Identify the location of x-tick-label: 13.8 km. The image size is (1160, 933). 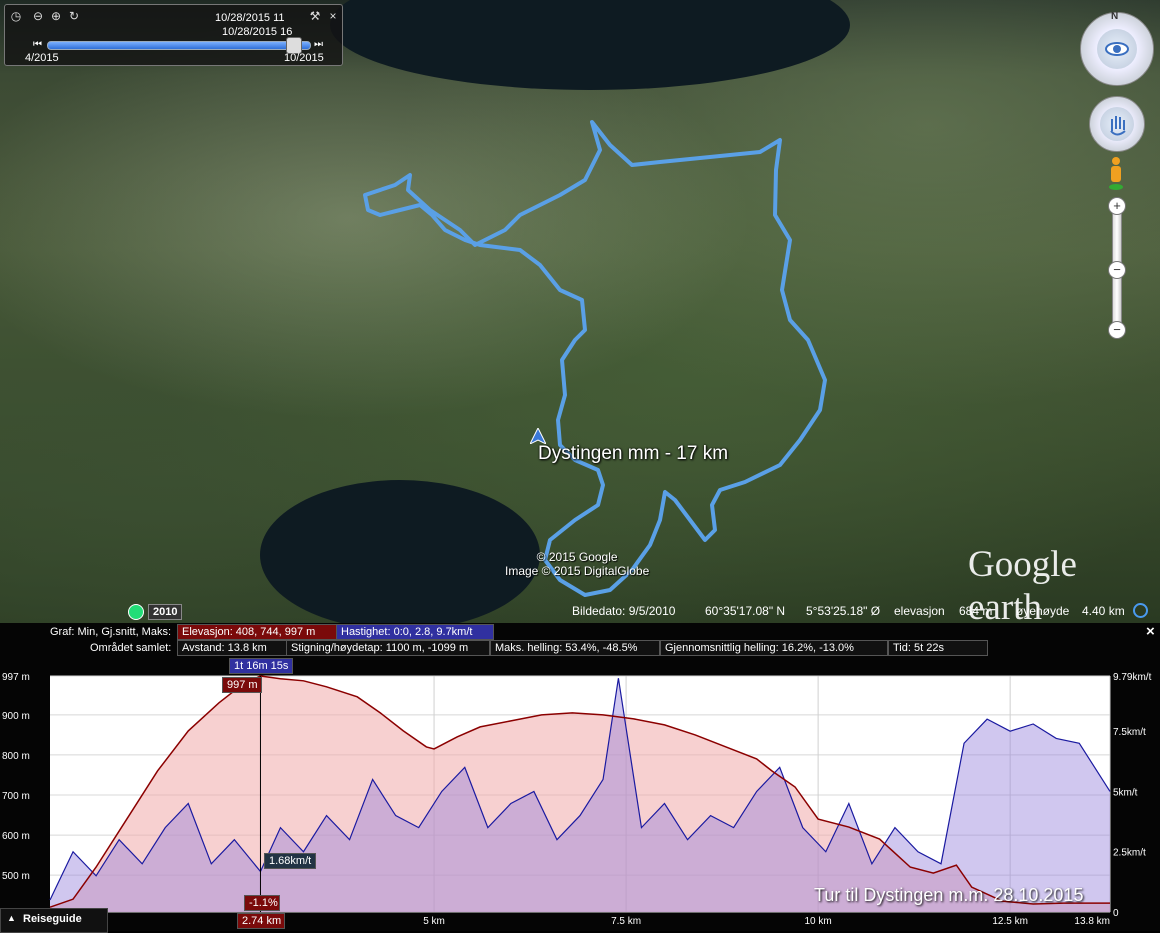
(1092, 921).